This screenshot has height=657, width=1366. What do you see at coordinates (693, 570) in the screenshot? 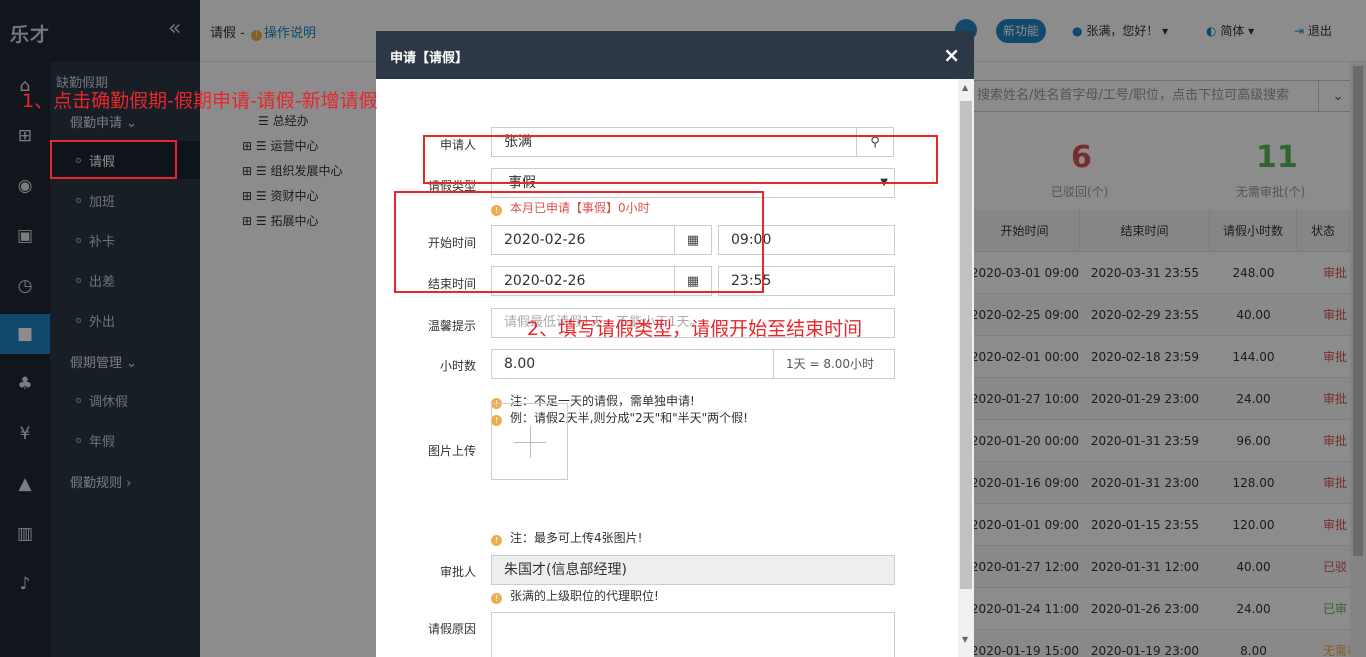
I see `approver-field: 朱国才(信息部经理)` at bounding box center [693, 570].